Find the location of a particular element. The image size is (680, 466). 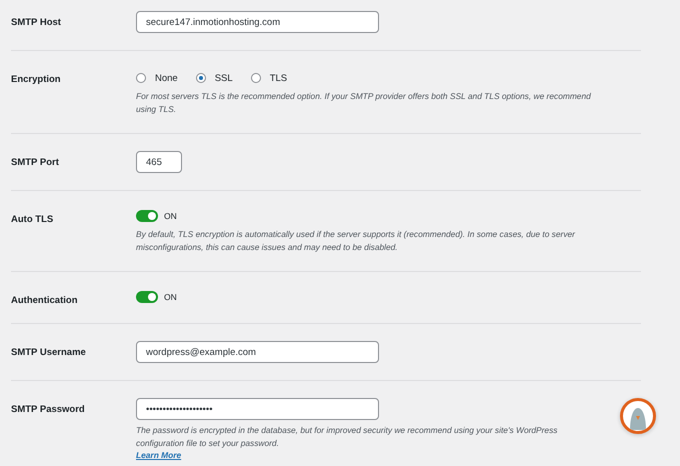

text-field: 465 is located at coordinates (159, 162).